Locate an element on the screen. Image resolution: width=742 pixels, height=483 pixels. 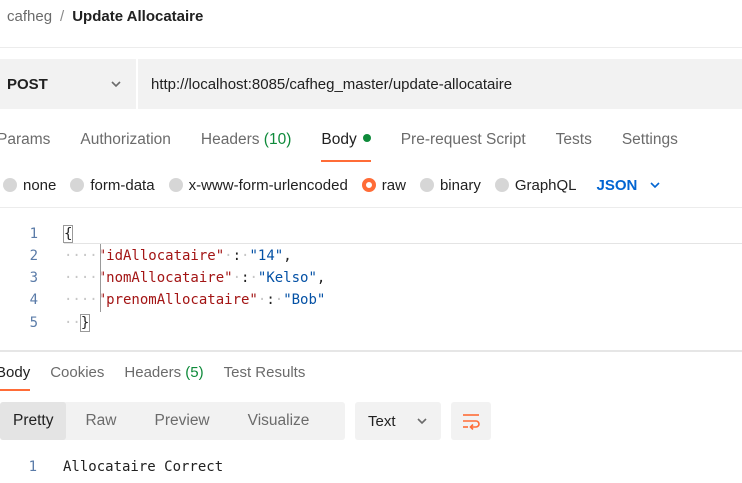
editor-line: 1 { is located at coordinates (371, 234).